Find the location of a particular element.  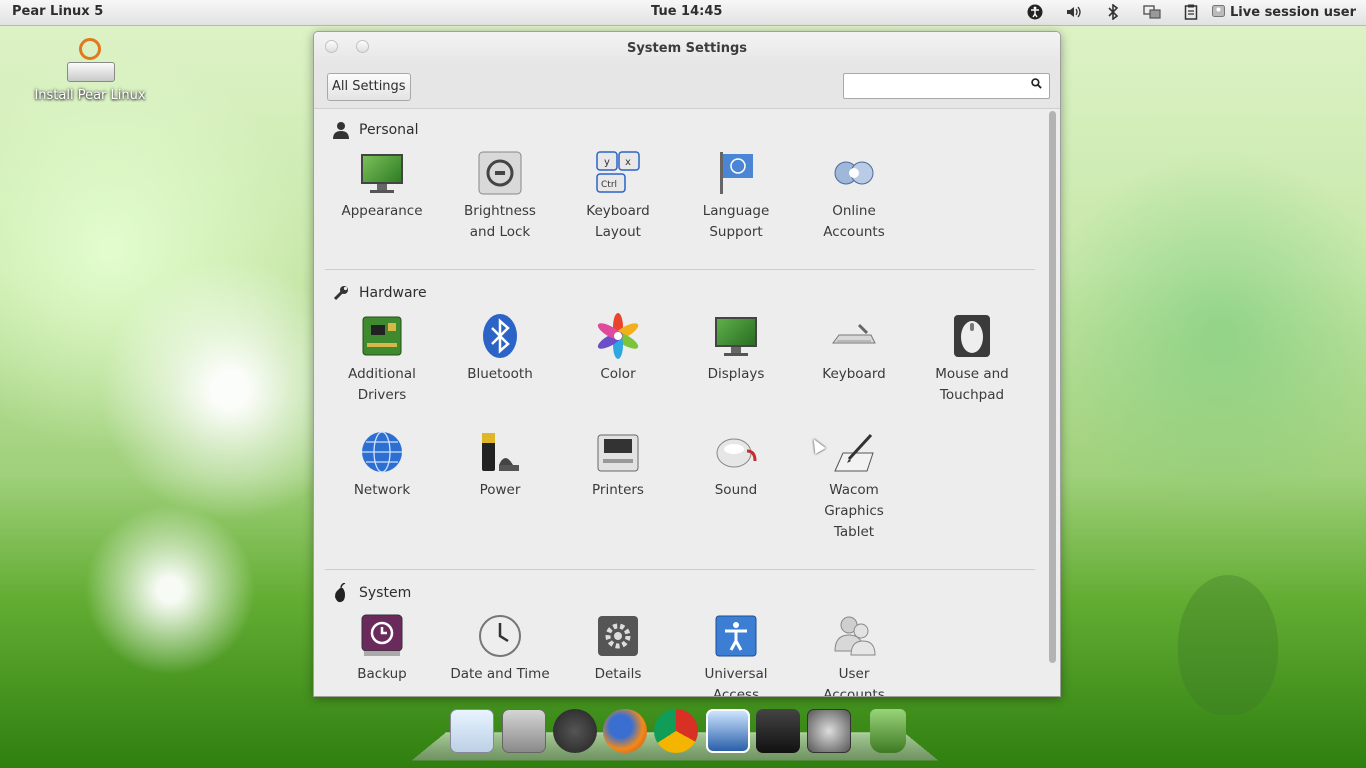

section-title: Personal is located at coordinates (389, 130).